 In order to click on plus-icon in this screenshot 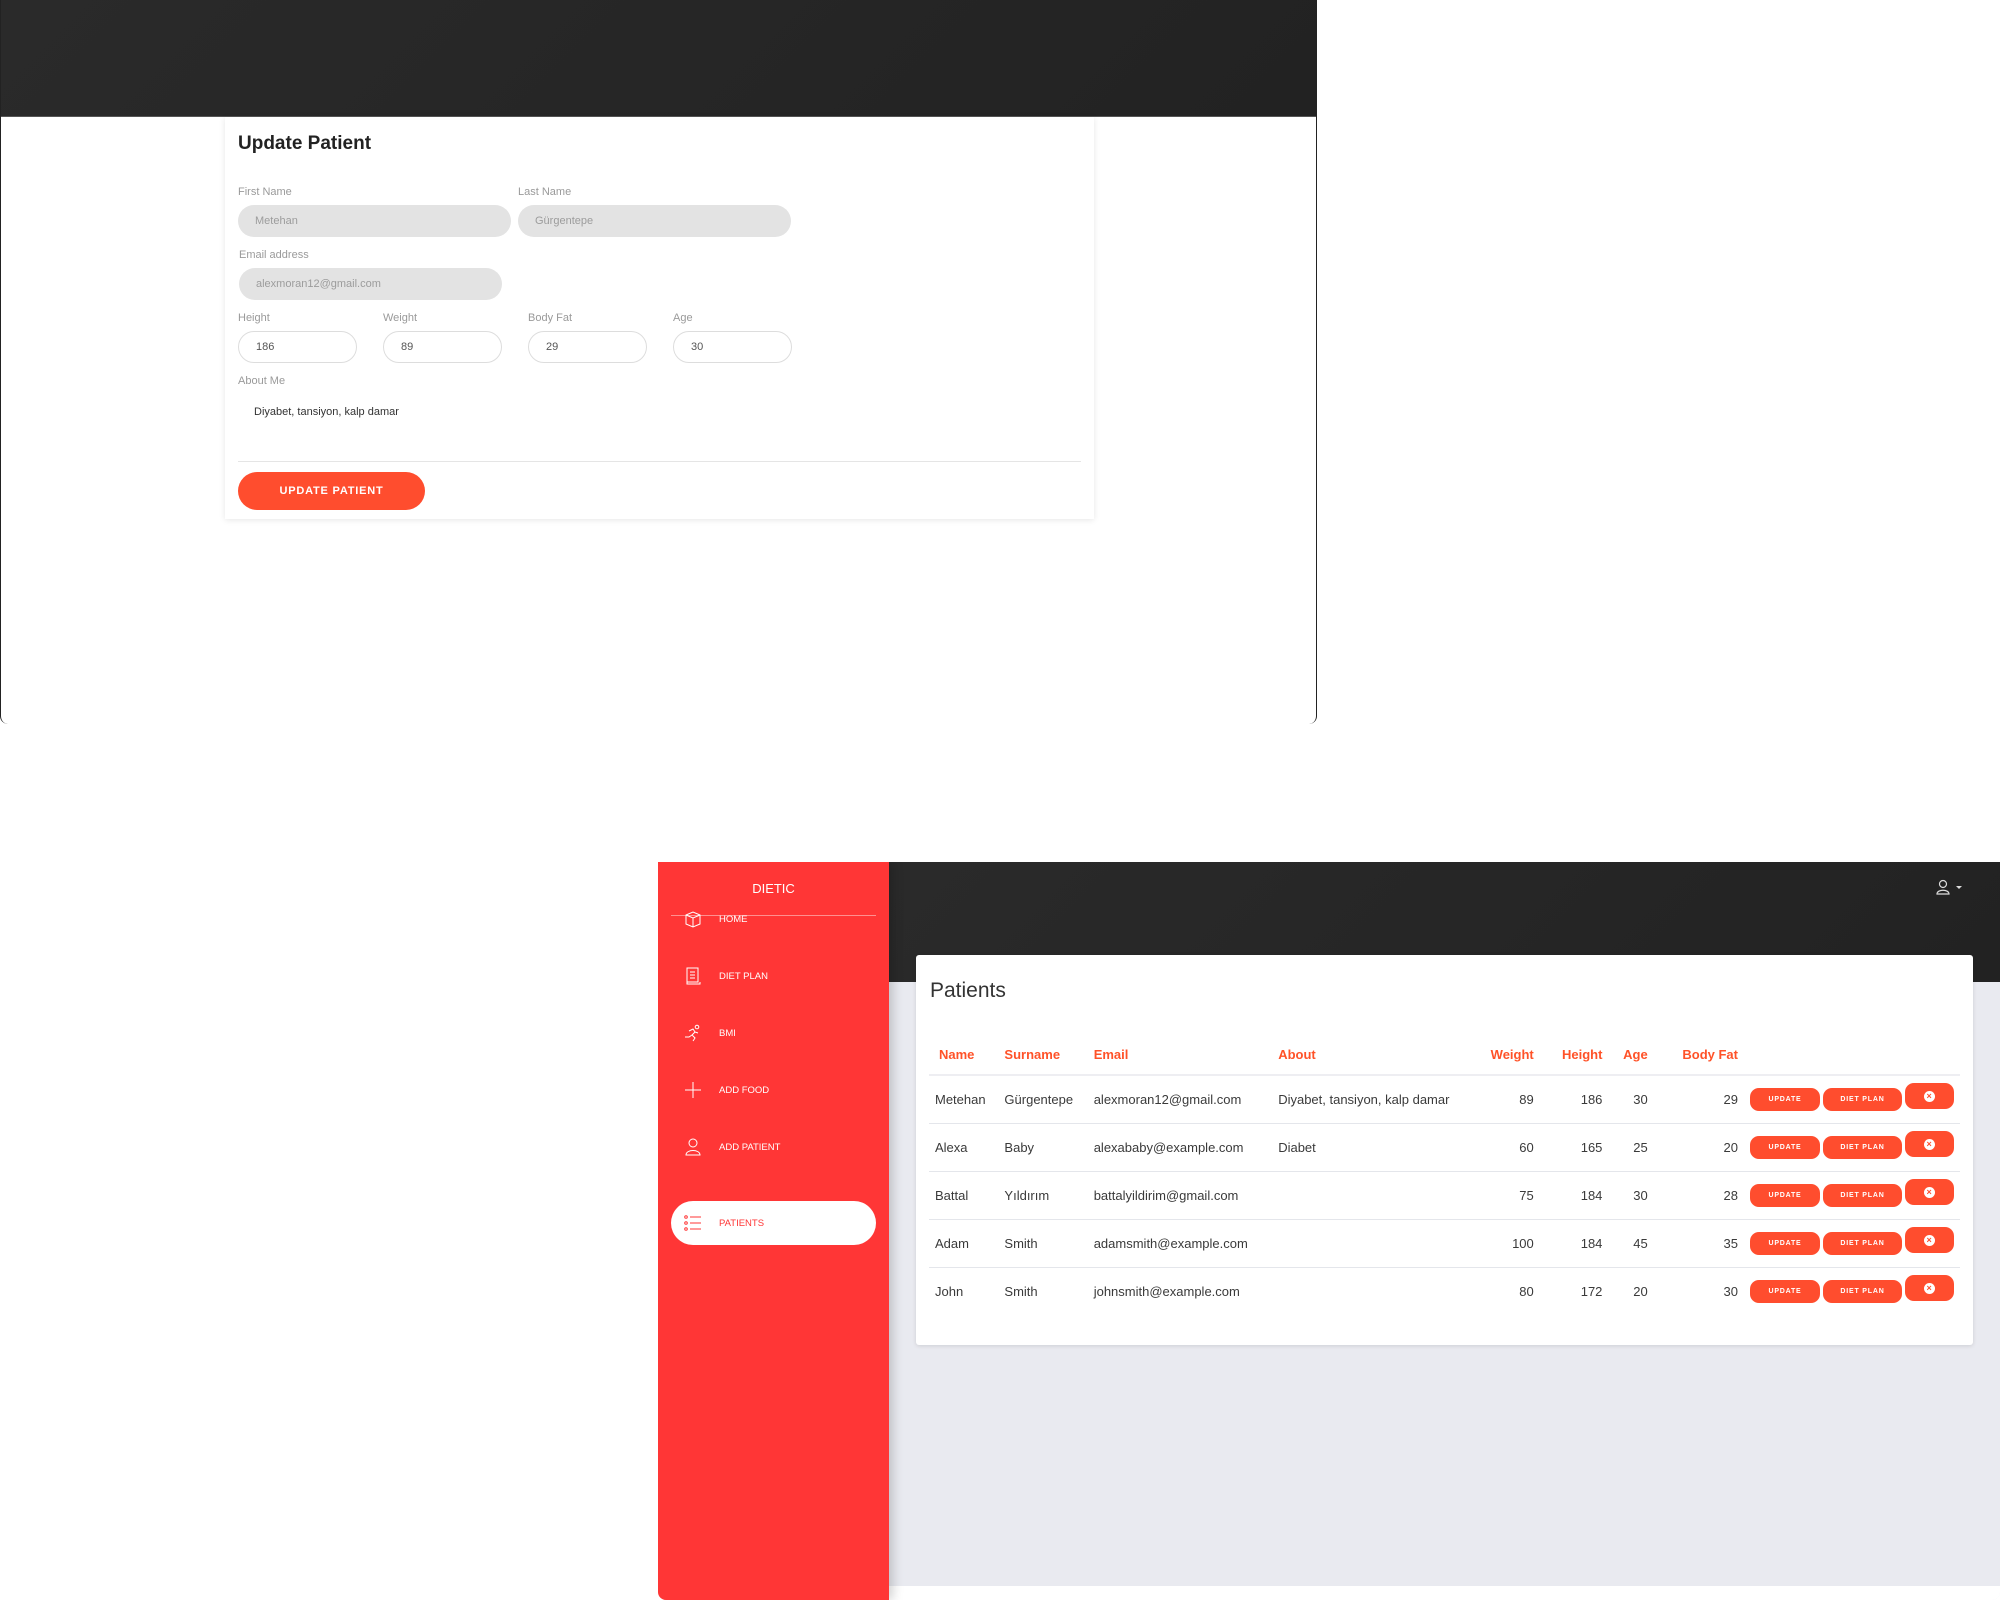, I will do `click(693, 1090)`.